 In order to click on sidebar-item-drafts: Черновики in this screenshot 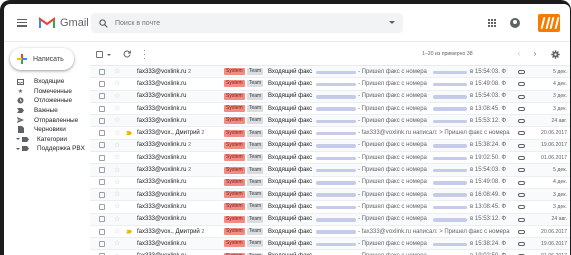, I will do `click(47, 130)`.